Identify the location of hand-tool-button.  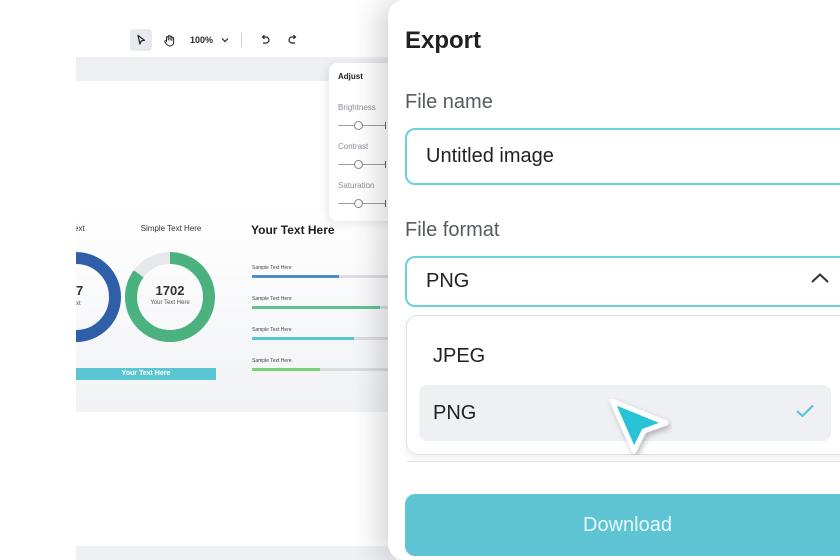
(169, 40).